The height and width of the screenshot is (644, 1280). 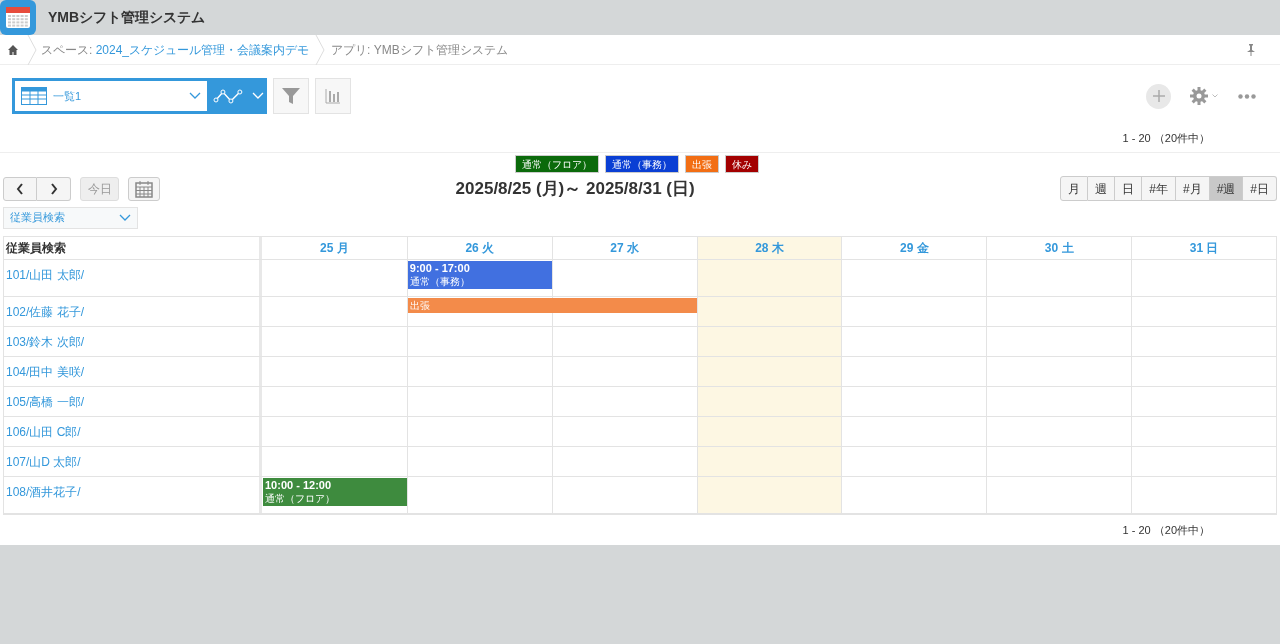 I want to click on settings-icon, so click(x=1199, y=96).